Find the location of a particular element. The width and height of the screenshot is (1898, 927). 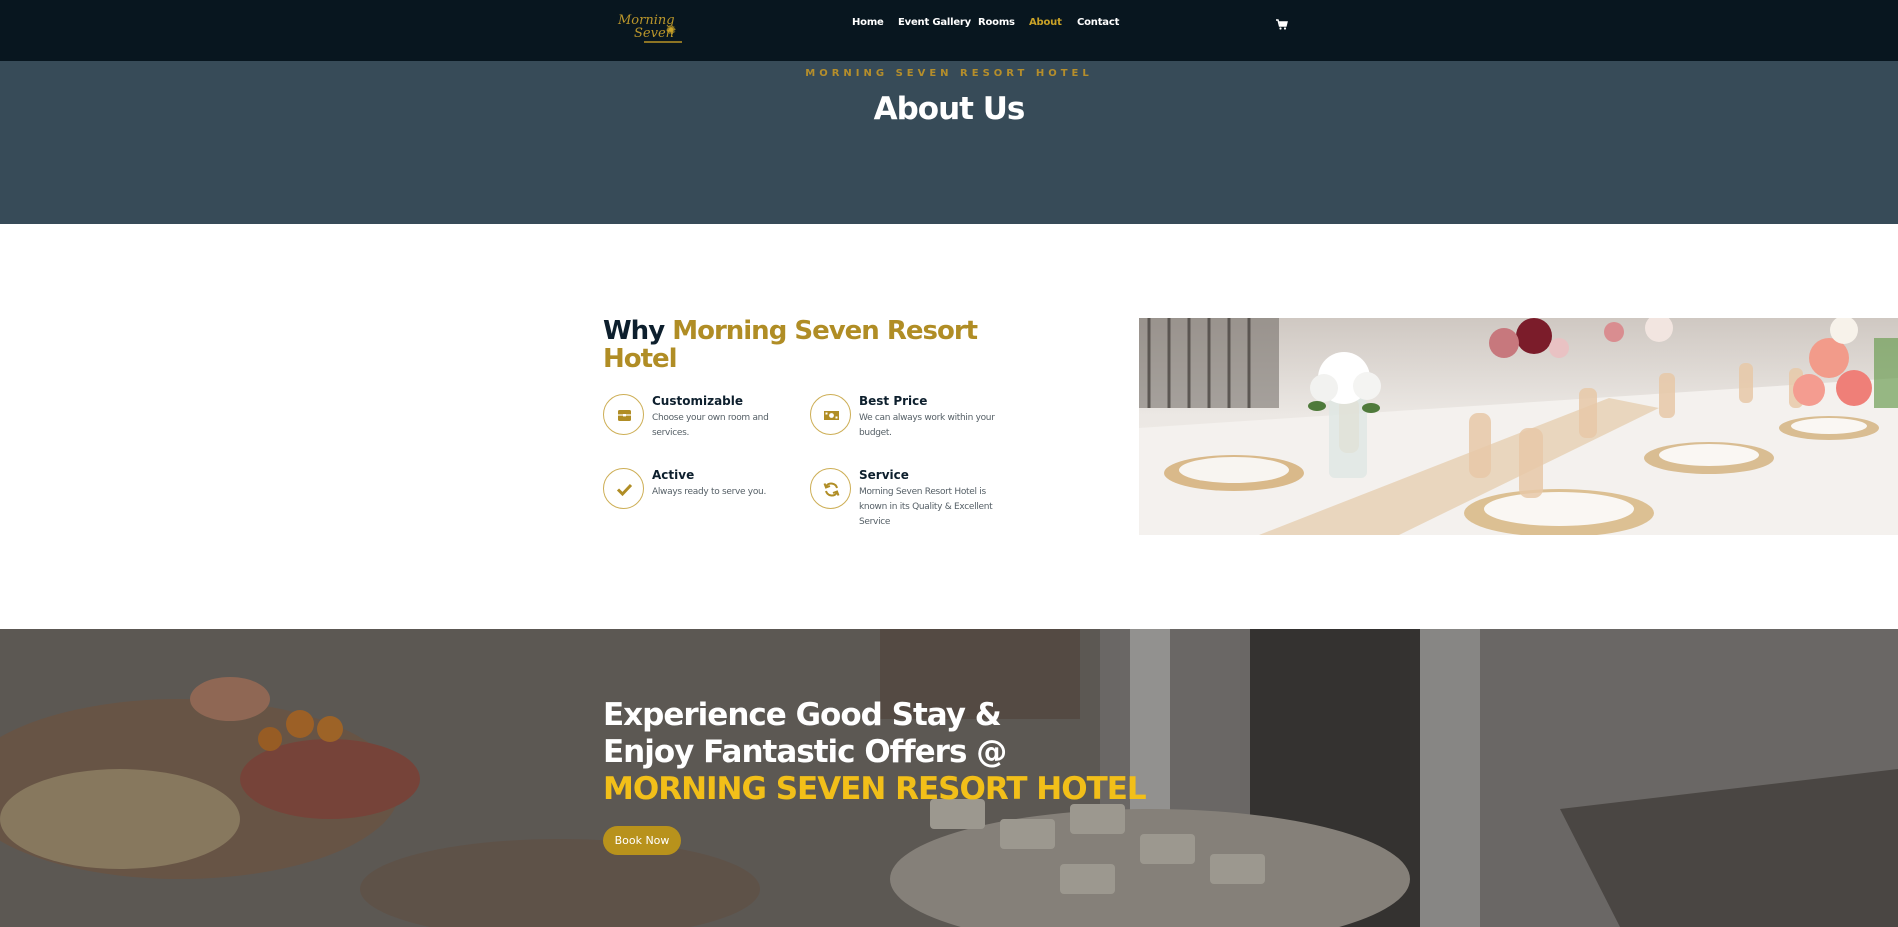

feature-description: We can always work within your budget. is located at coordinates (927, 425).